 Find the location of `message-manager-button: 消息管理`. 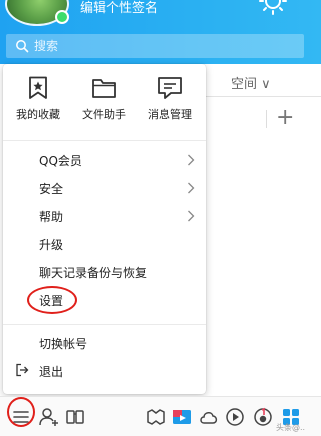

message-manager-button: 消息管理 is located at coordinates (170, 99).